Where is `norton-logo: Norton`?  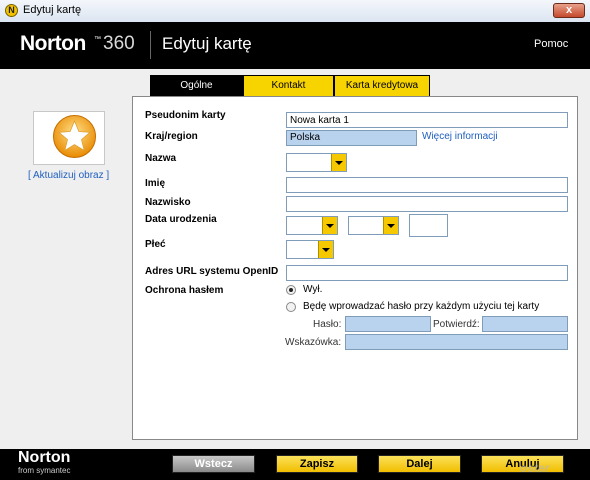 norton-logo: Norton is located at coordinates (53, 43).